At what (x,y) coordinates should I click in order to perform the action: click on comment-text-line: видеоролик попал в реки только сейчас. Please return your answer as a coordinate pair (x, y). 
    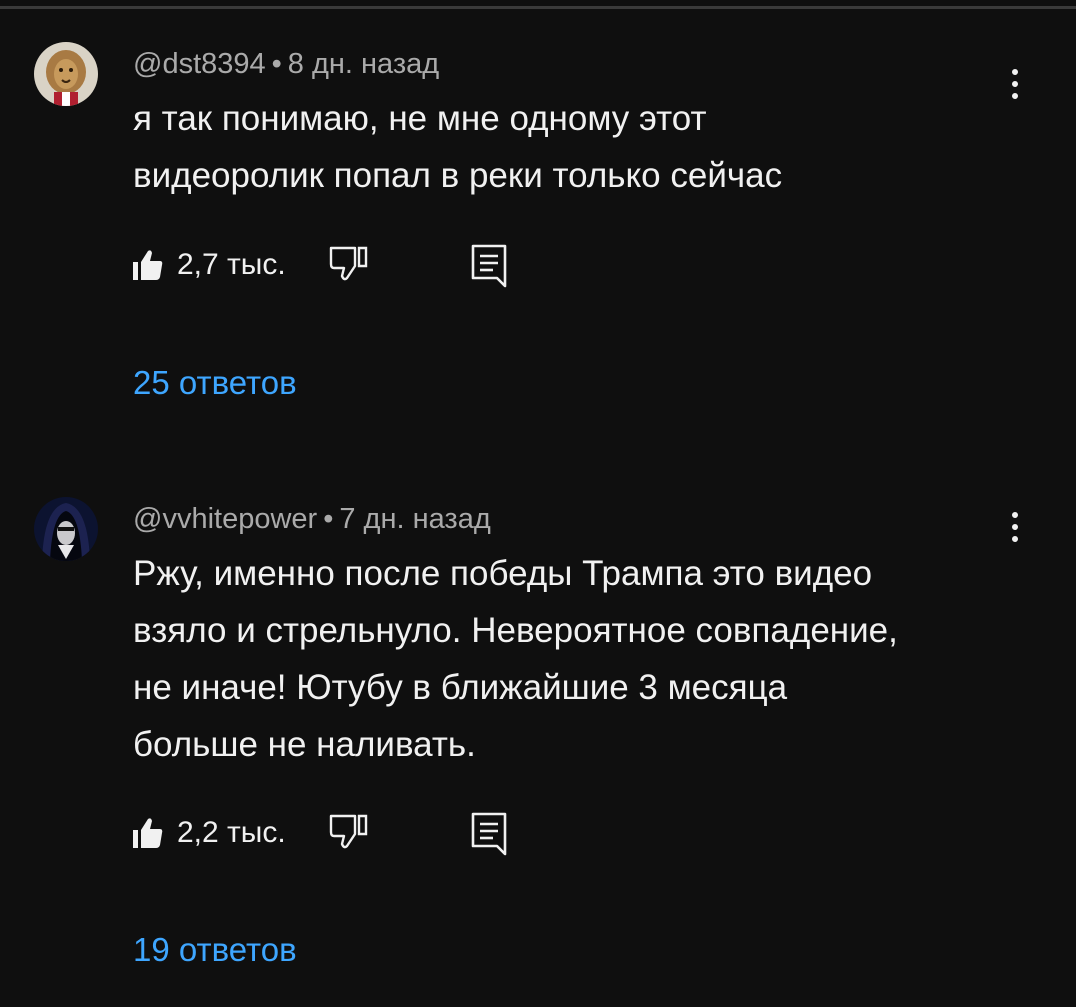
    Looking at the image, I should click on (458, 175).